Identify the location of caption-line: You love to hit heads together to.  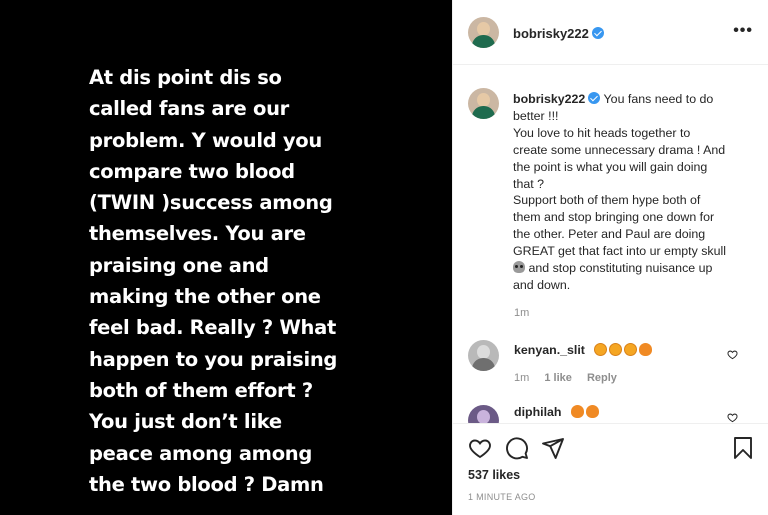
(602, 132).